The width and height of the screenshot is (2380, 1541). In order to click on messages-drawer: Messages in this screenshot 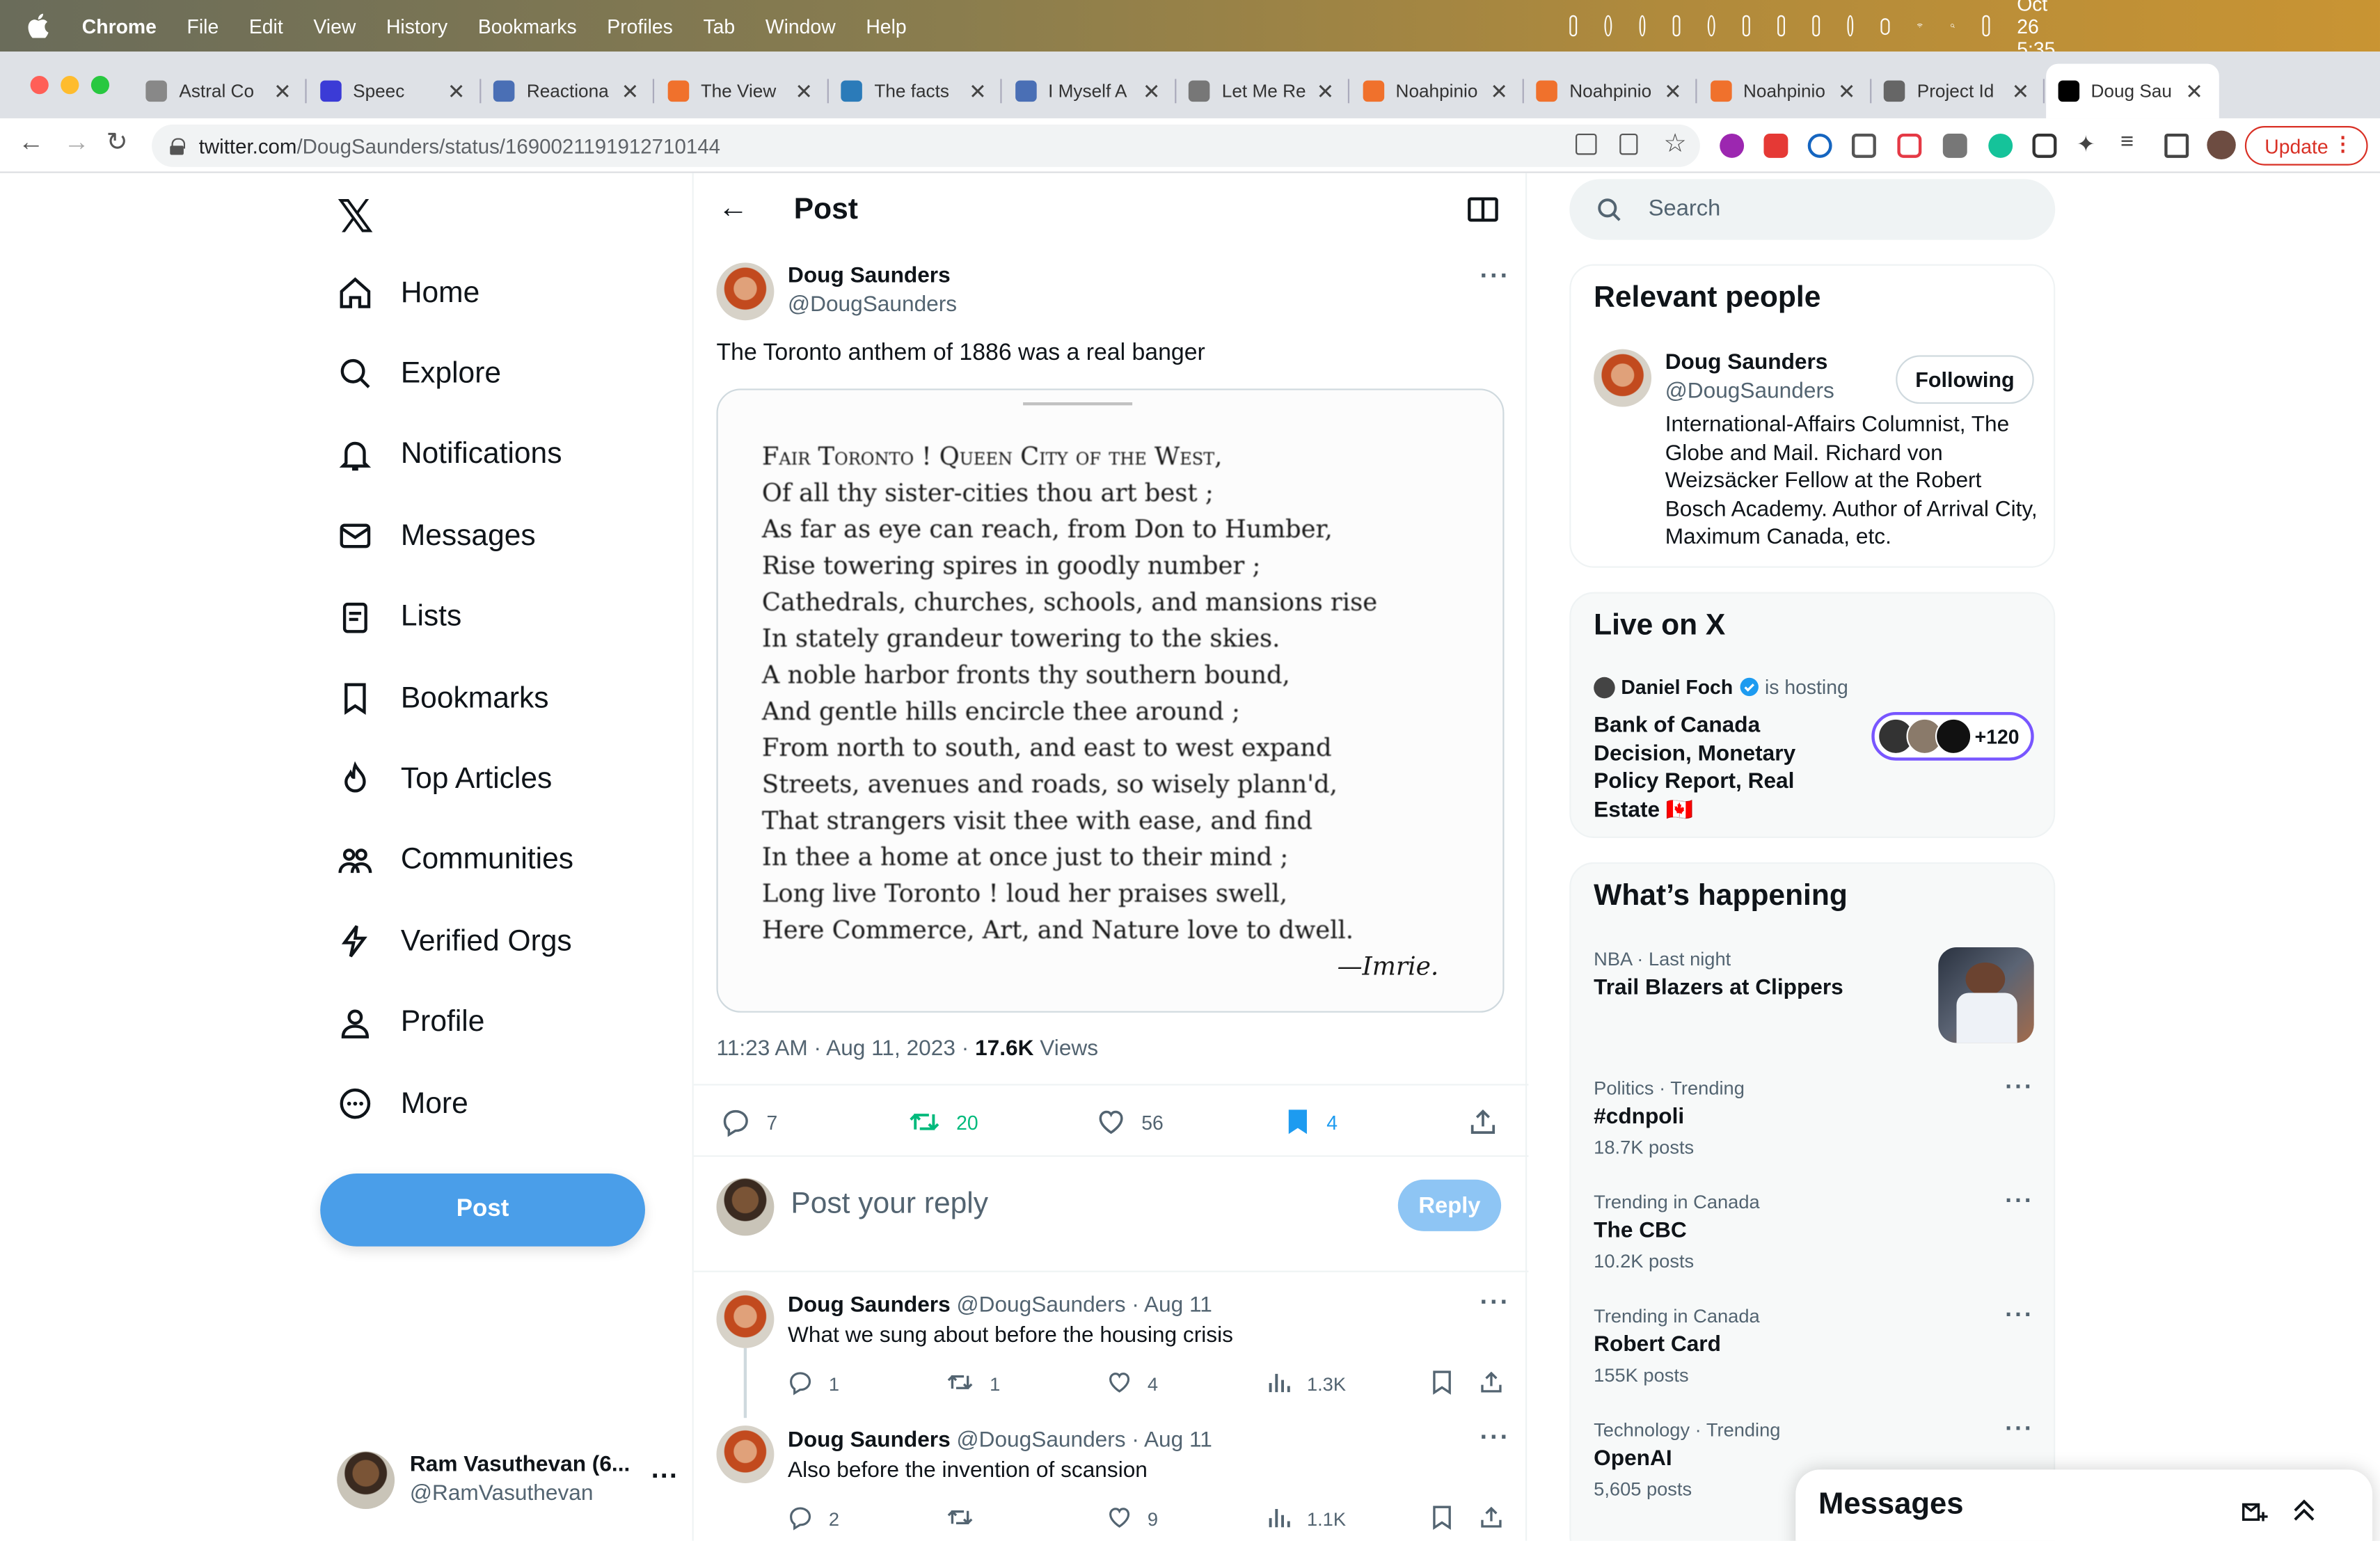, I will do `click(2084, 1505)`.